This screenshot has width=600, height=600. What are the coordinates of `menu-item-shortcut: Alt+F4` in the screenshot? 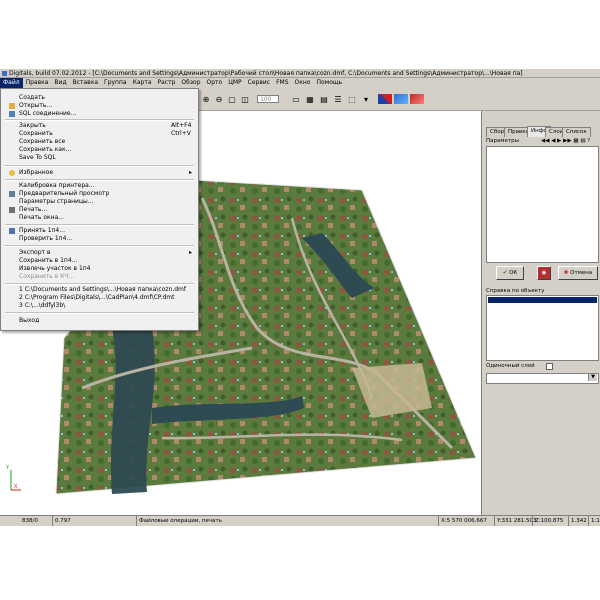 It's located at (181, 125).